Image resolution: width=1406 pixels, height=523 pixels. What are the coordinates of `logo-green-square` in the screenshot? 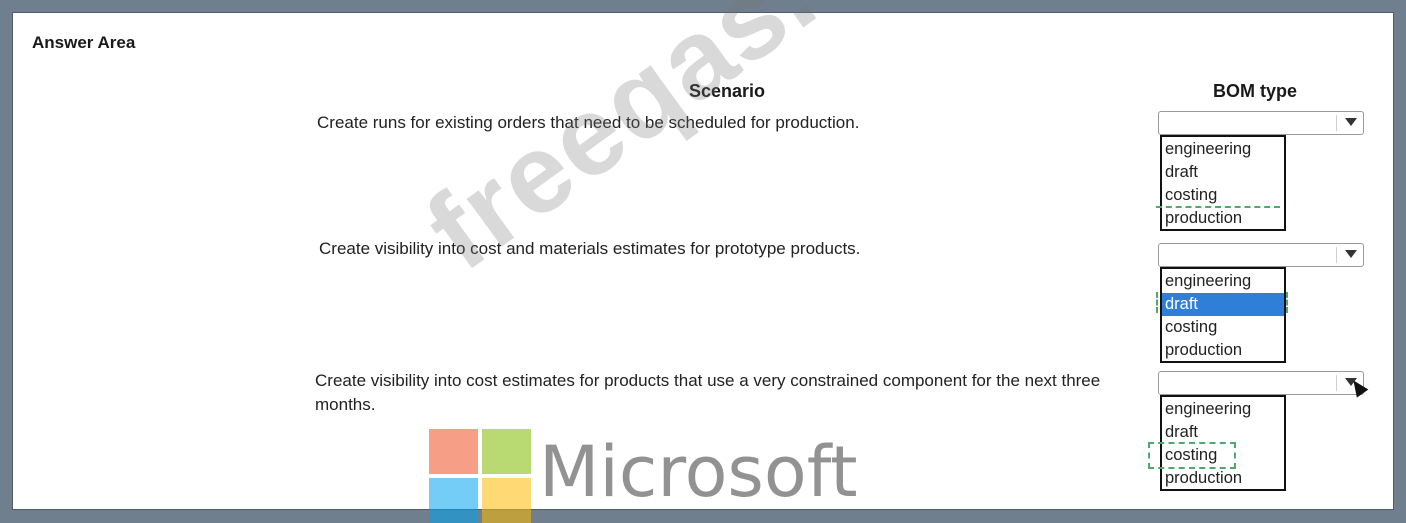 It's located at (506, 451).